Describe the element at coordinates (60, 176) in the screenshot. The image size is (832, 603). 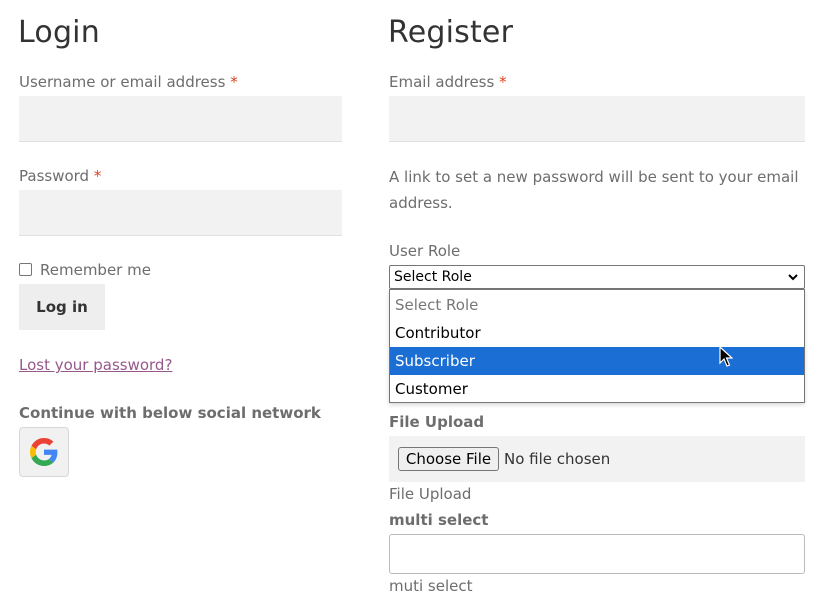
I see `password-label: Password *` at that location.